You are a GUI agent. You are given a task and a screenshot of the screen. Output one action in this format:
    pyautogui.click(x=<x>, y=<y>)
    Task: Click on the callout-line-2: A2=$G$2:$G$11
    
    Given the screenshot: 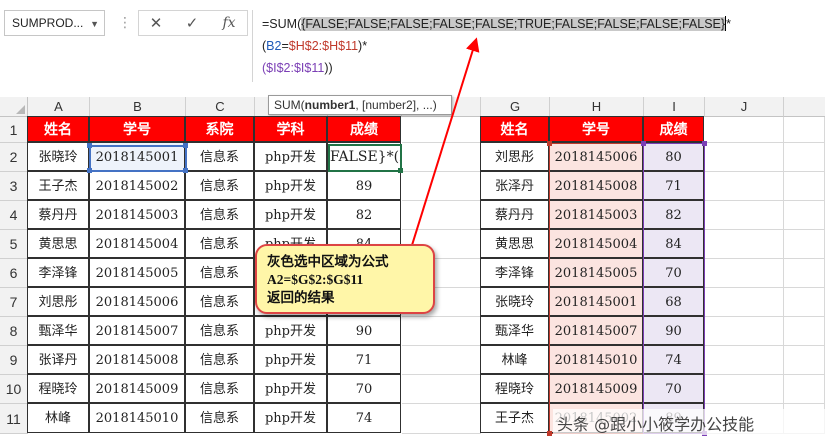 What is the action you would take?
    pyautogui.click(x=315, y=279)
    